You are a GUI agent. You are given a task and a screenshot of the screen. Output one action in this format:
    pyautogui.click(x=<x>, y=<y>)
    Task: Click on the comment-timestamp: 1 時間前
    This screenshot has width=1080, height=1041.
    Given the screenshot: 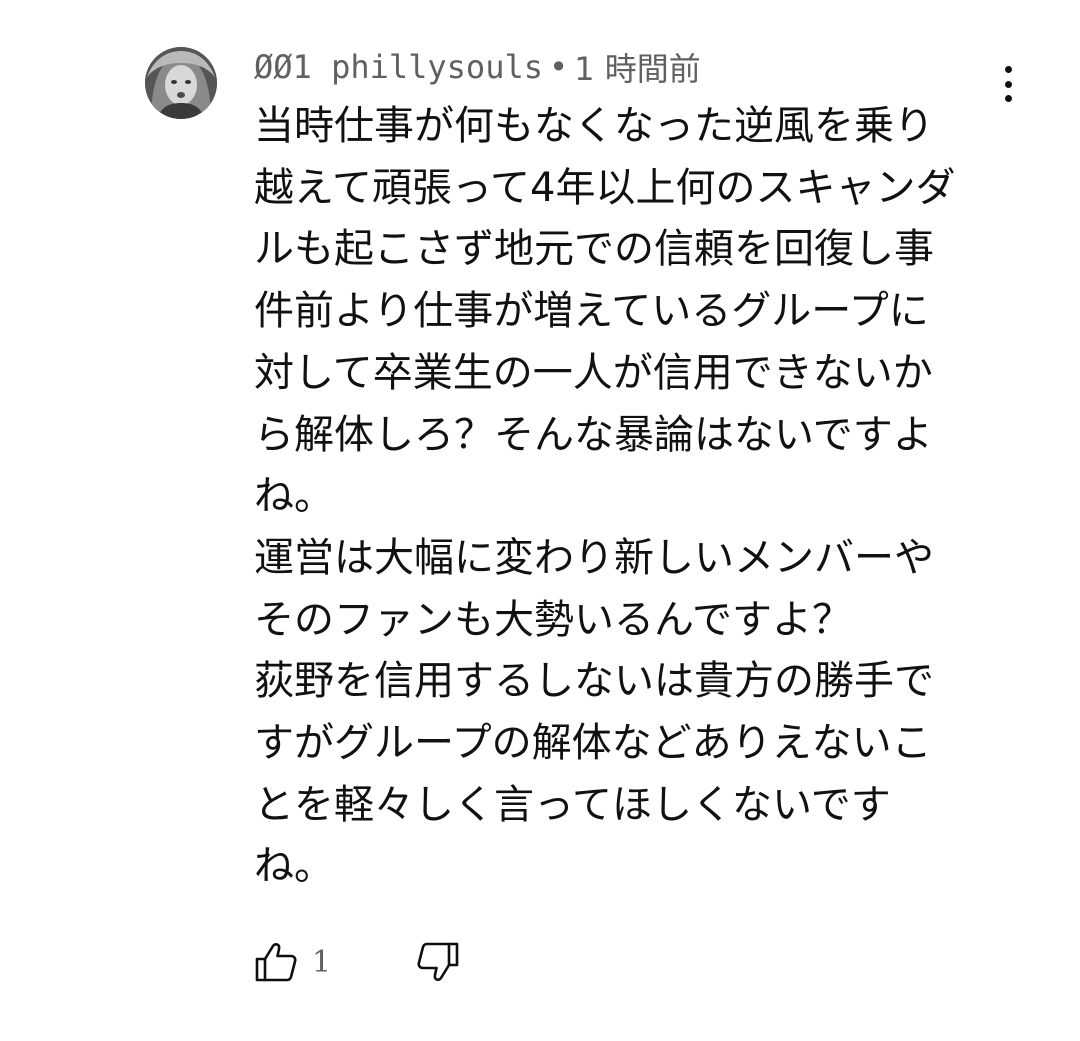 What is the action you would take?
    pyautogui.click(x=637, y=67)
    